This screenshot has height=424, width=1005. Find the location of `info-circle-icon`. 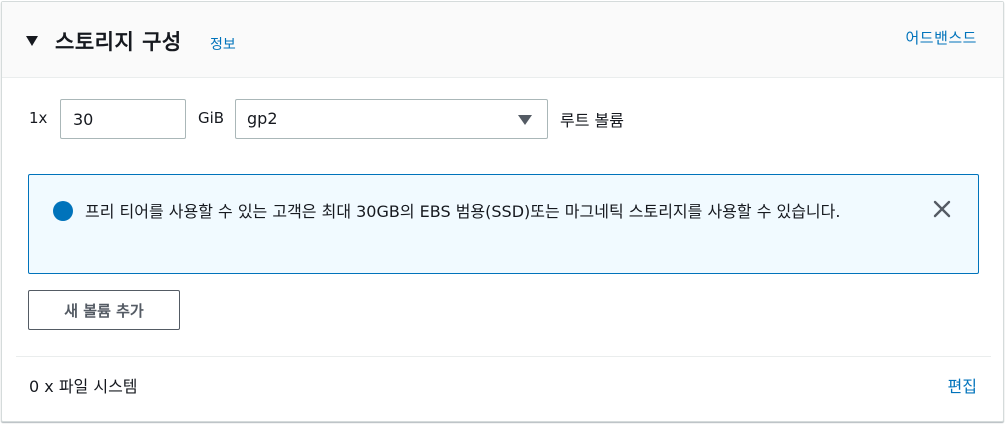

info-circle-icon is located at coordinates (63, 211).